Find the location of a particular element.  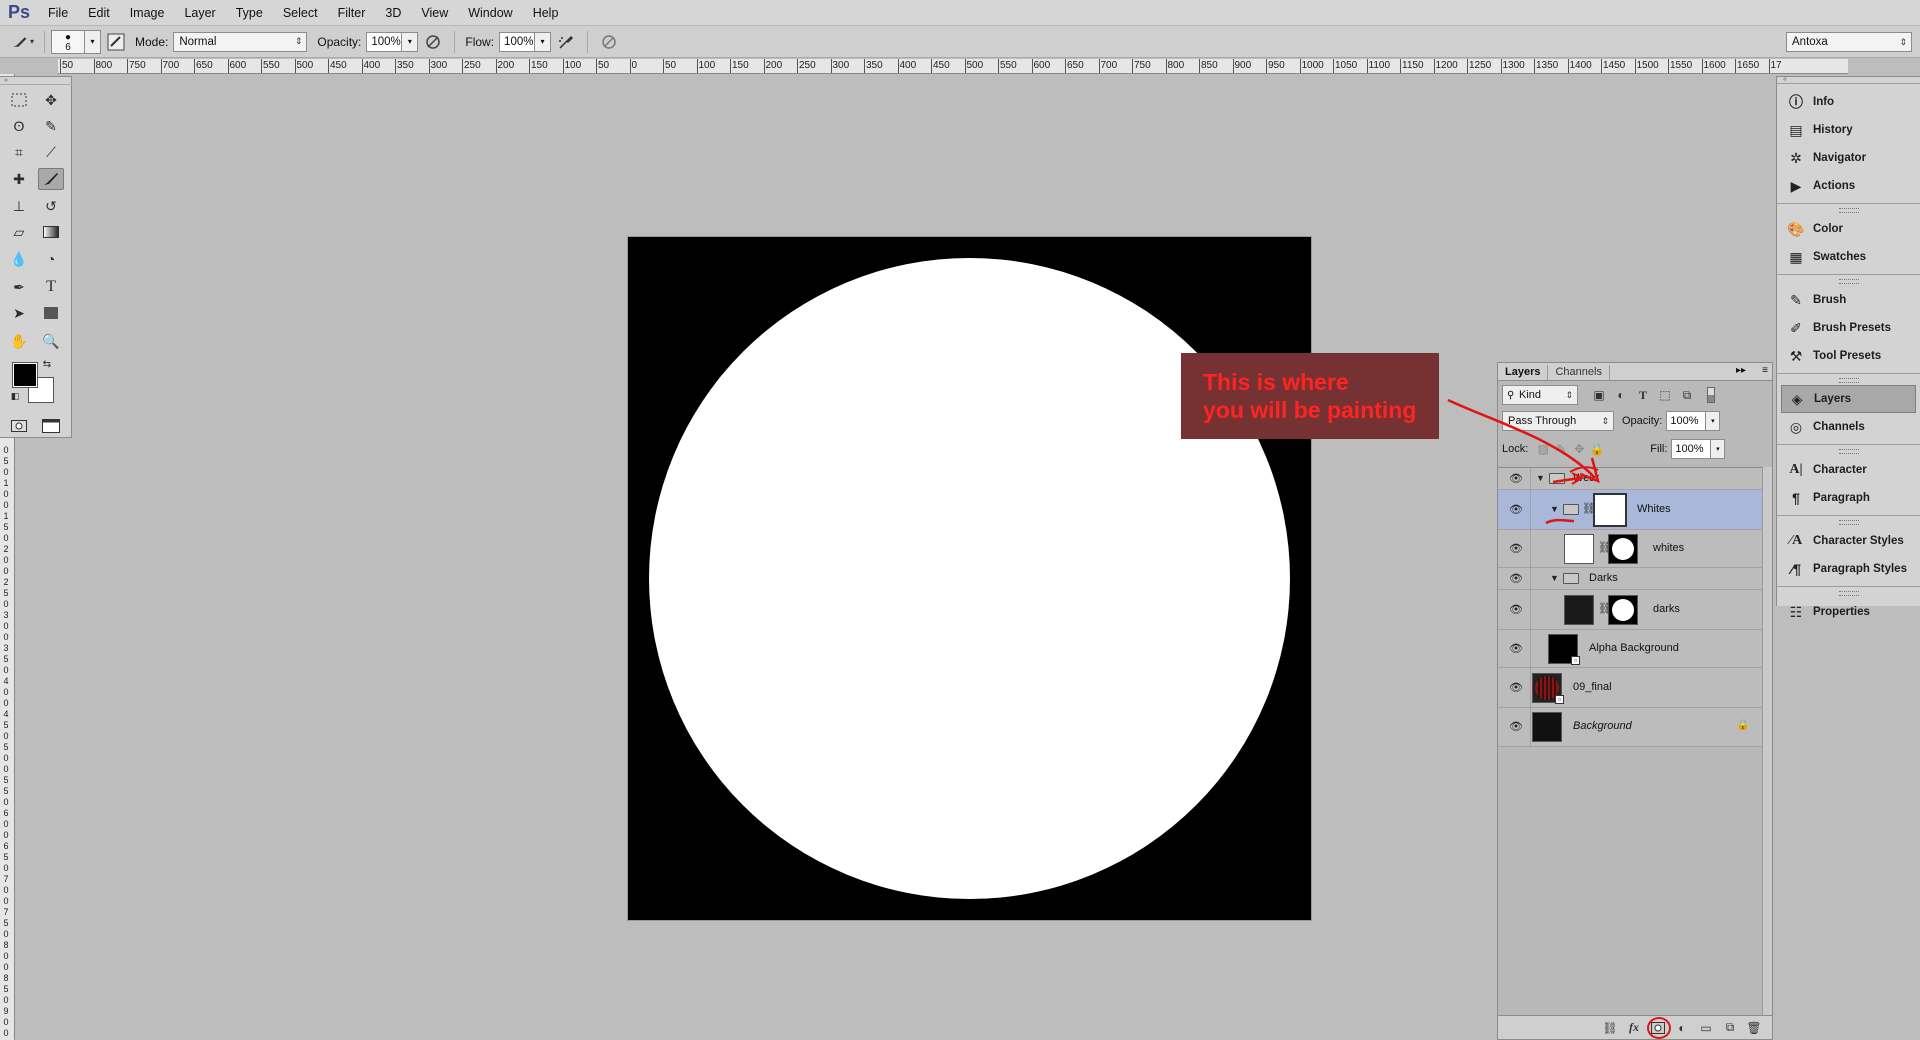

add-layer-mask-icon is located at coordinates (1658, 1027).